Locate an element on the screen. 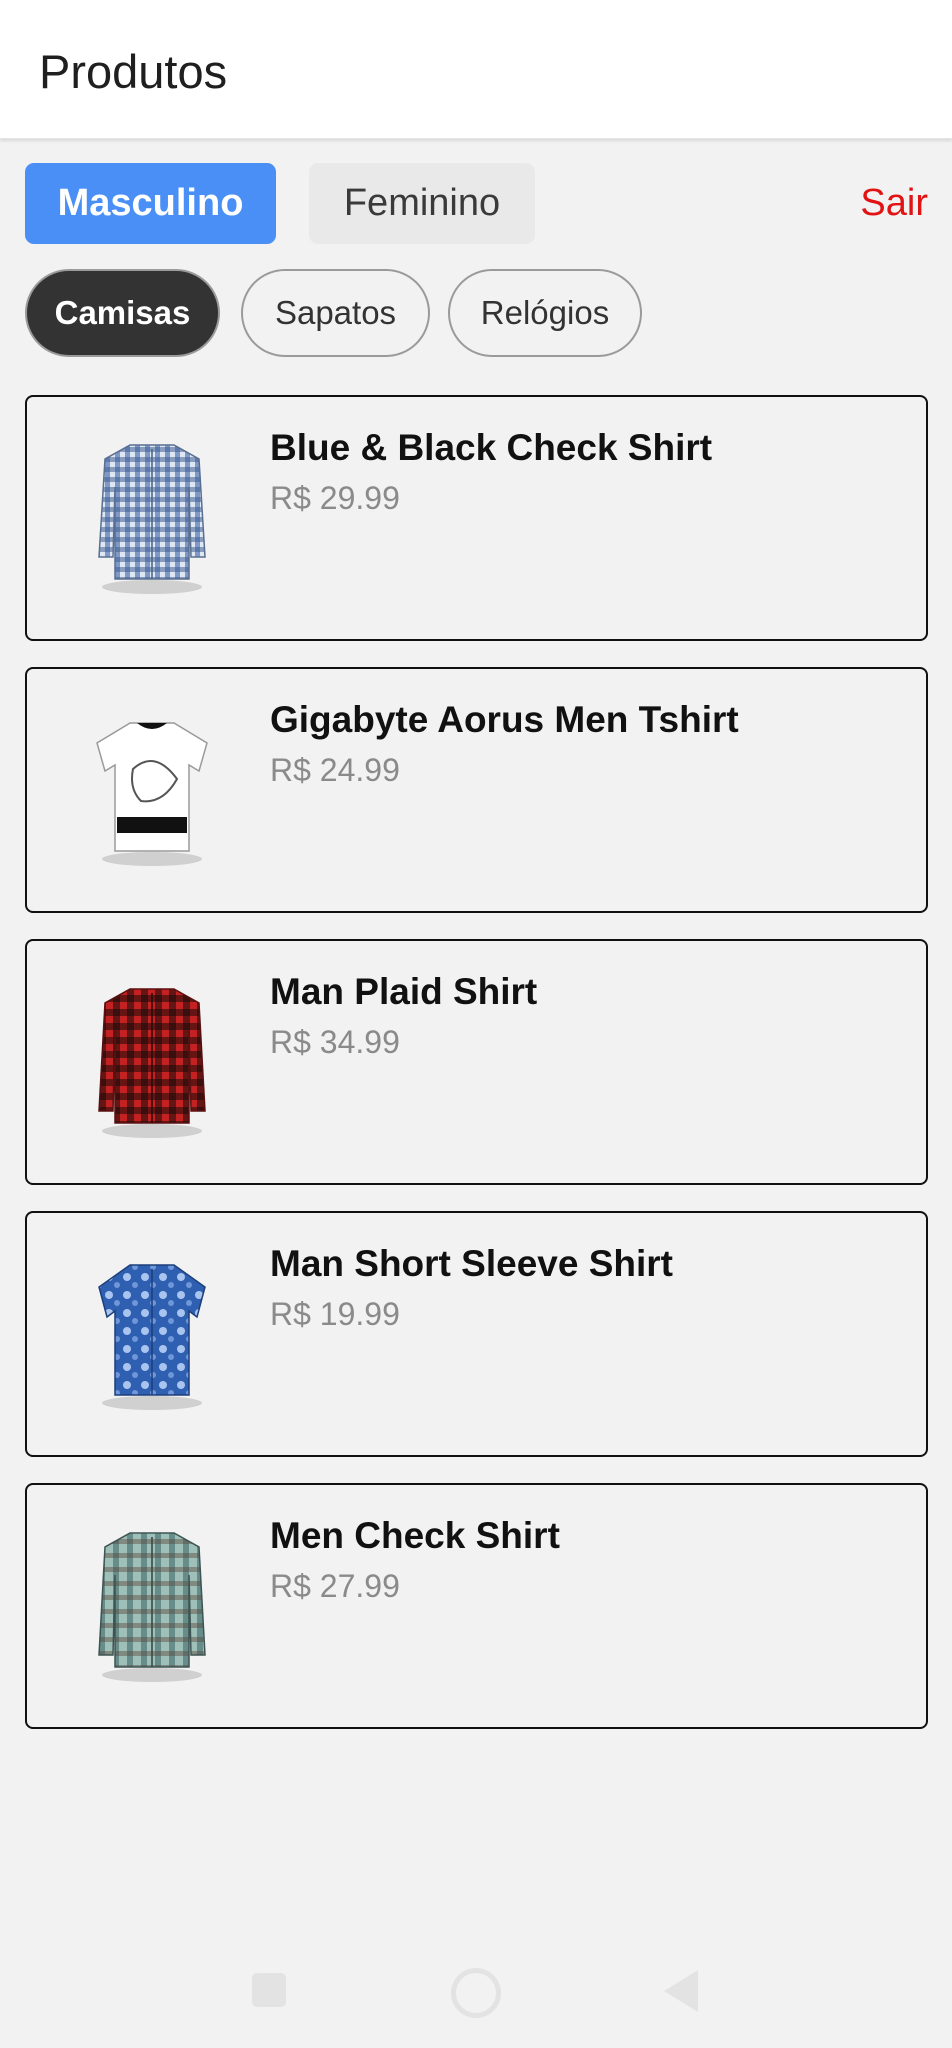  page-title: Produtos is located at coordinates (133, 71).